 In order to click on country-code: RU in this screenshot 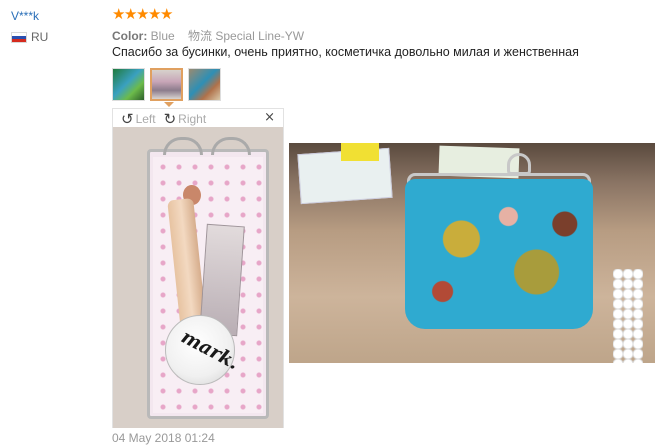, I will do `click(40, 37)`.